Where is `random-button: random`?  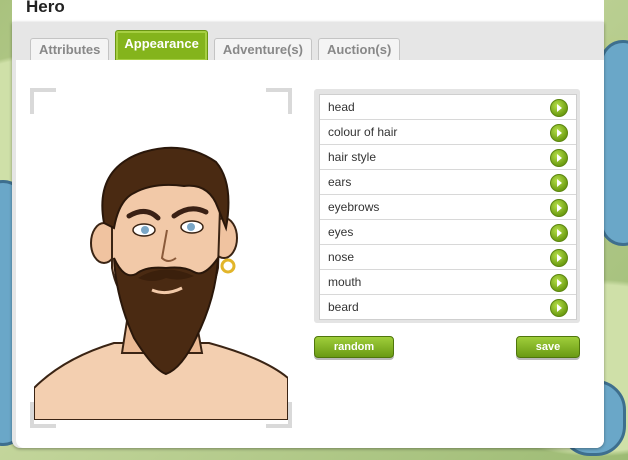
random-button: random is located at coordinates (354, 347).